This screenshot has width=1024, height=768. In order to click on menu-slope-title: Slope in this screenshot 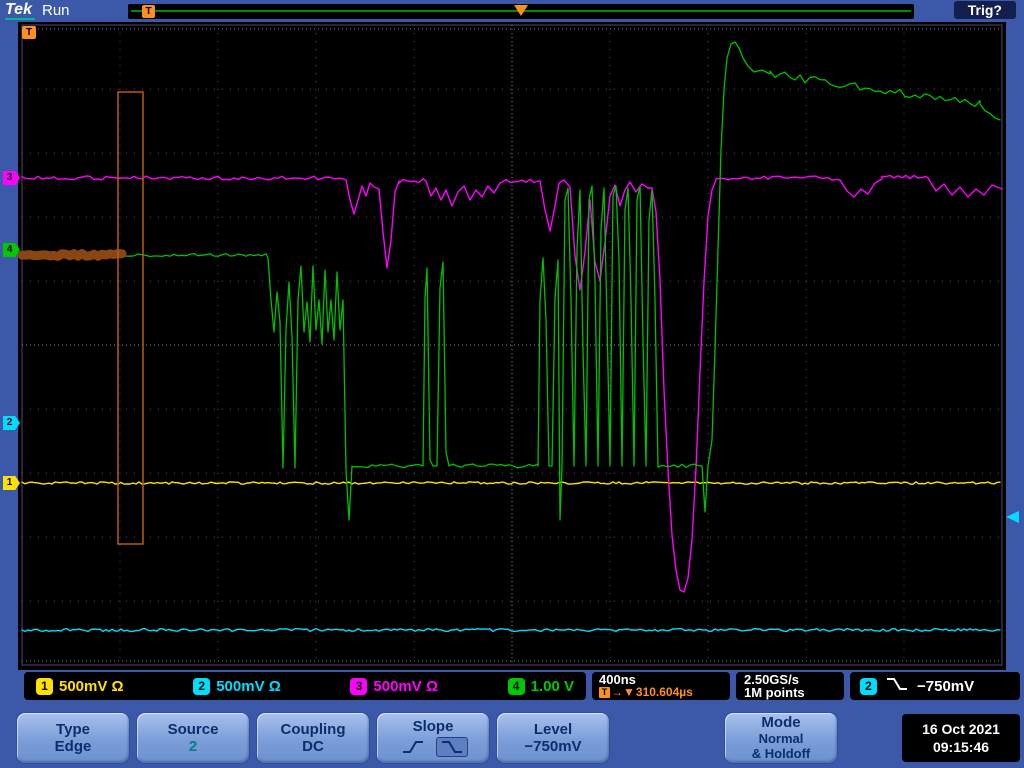, I will do `click(433, 726)`.